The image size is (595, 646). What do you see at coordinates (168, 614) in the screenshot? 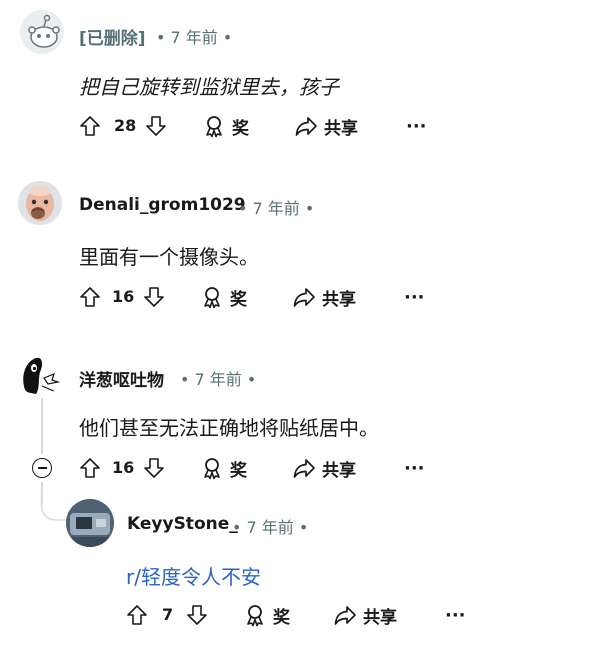
I see `vote-count: 7` at bounding box center [168, 614].